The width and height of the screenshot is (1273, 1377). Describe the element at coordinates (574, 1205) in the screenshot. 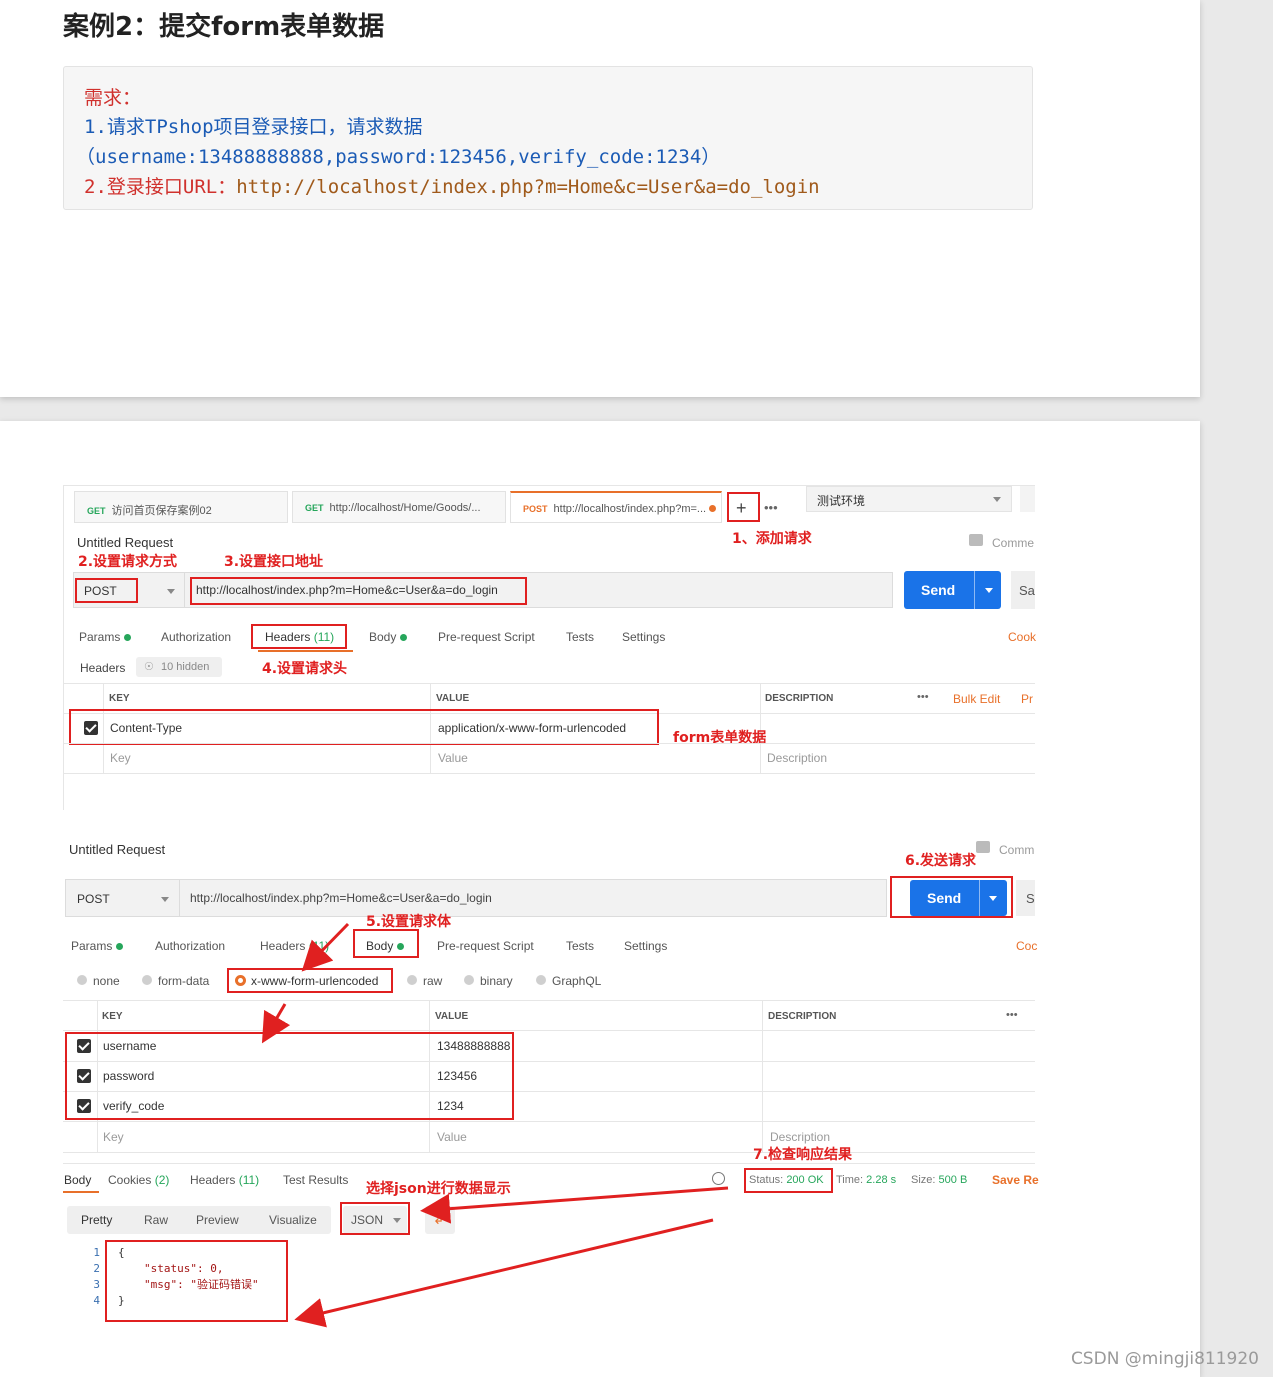

I see `arrow-to-json-select` at that location.